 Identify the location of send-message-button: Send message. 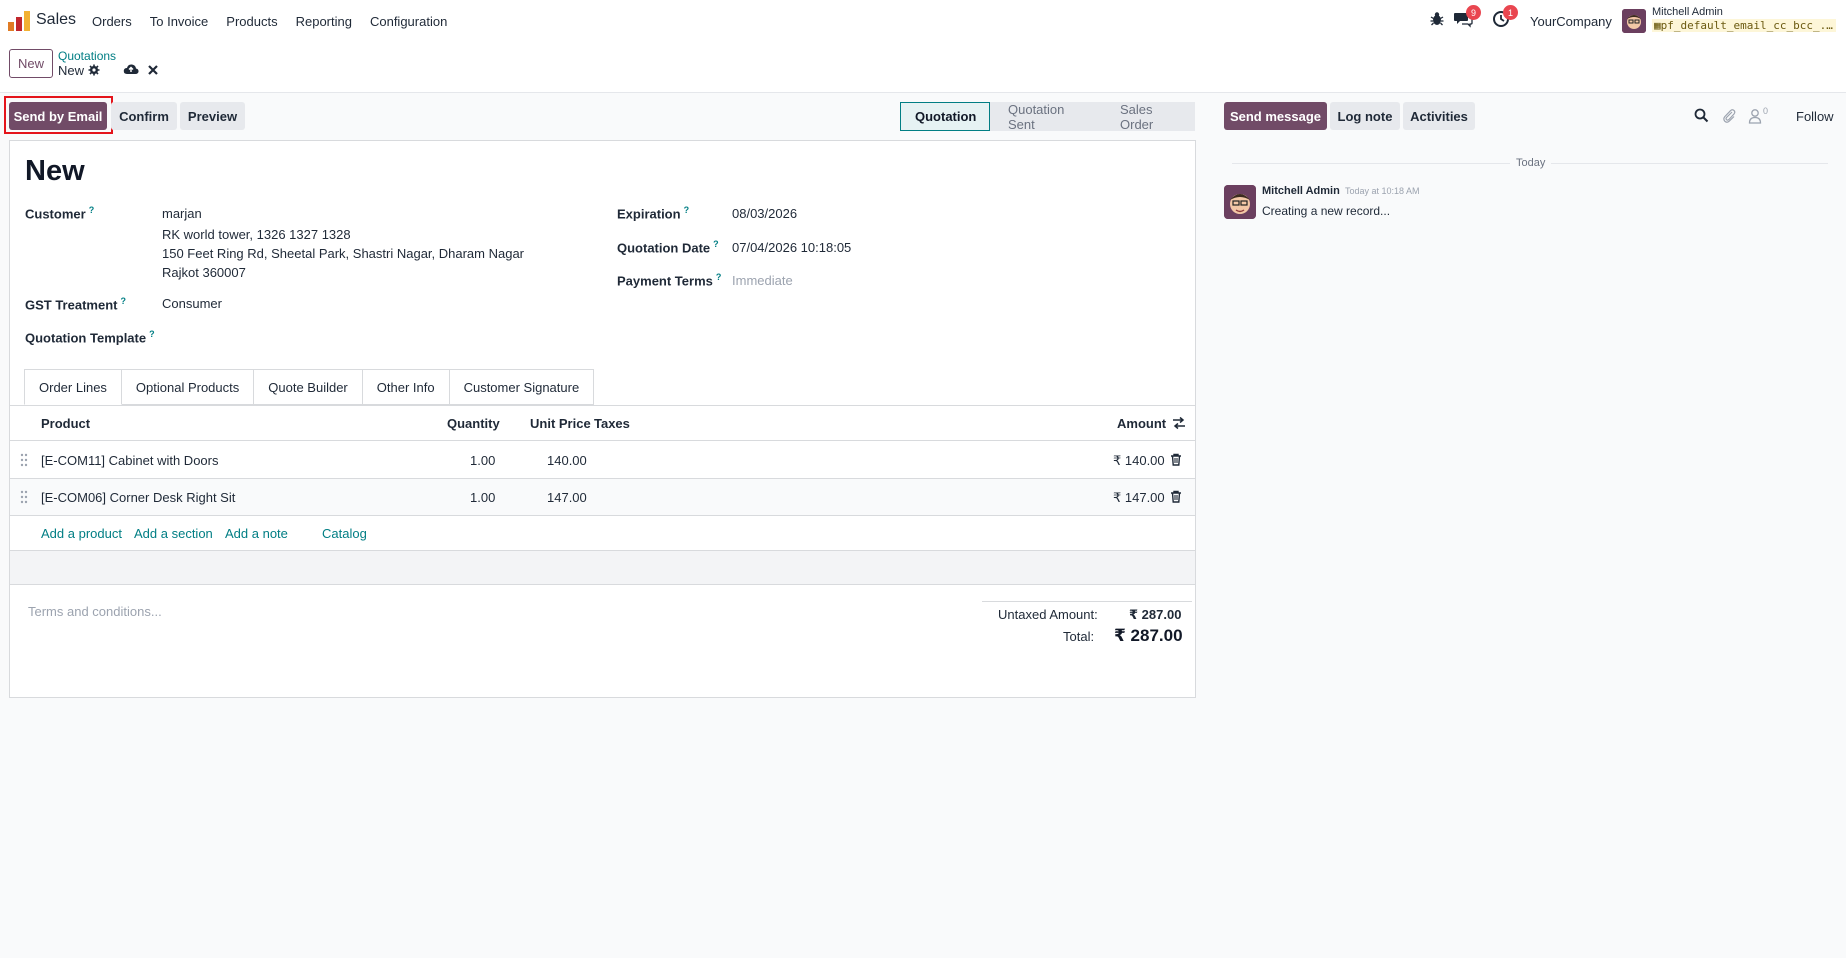
(1275, 116).